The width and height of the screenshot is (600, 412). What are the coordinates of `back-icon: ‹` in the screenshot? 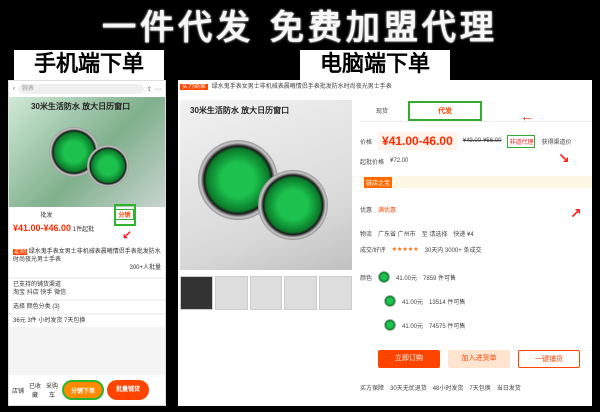 It's located at (14, 89).